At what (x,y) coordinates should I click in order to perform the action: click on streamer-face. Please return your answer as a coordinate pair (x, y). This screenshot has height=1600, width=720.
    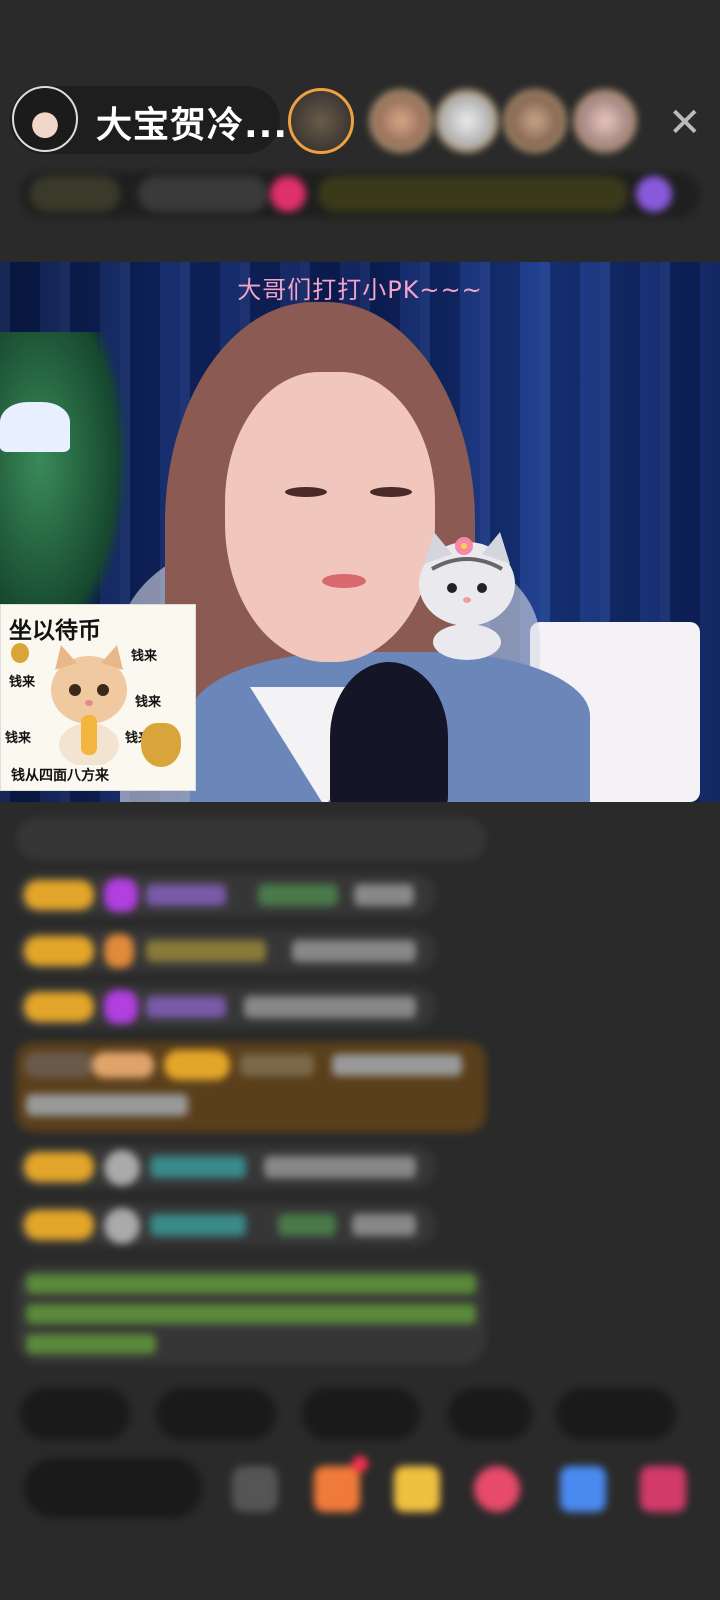
    Looking at the image, I should click on (330, 517).